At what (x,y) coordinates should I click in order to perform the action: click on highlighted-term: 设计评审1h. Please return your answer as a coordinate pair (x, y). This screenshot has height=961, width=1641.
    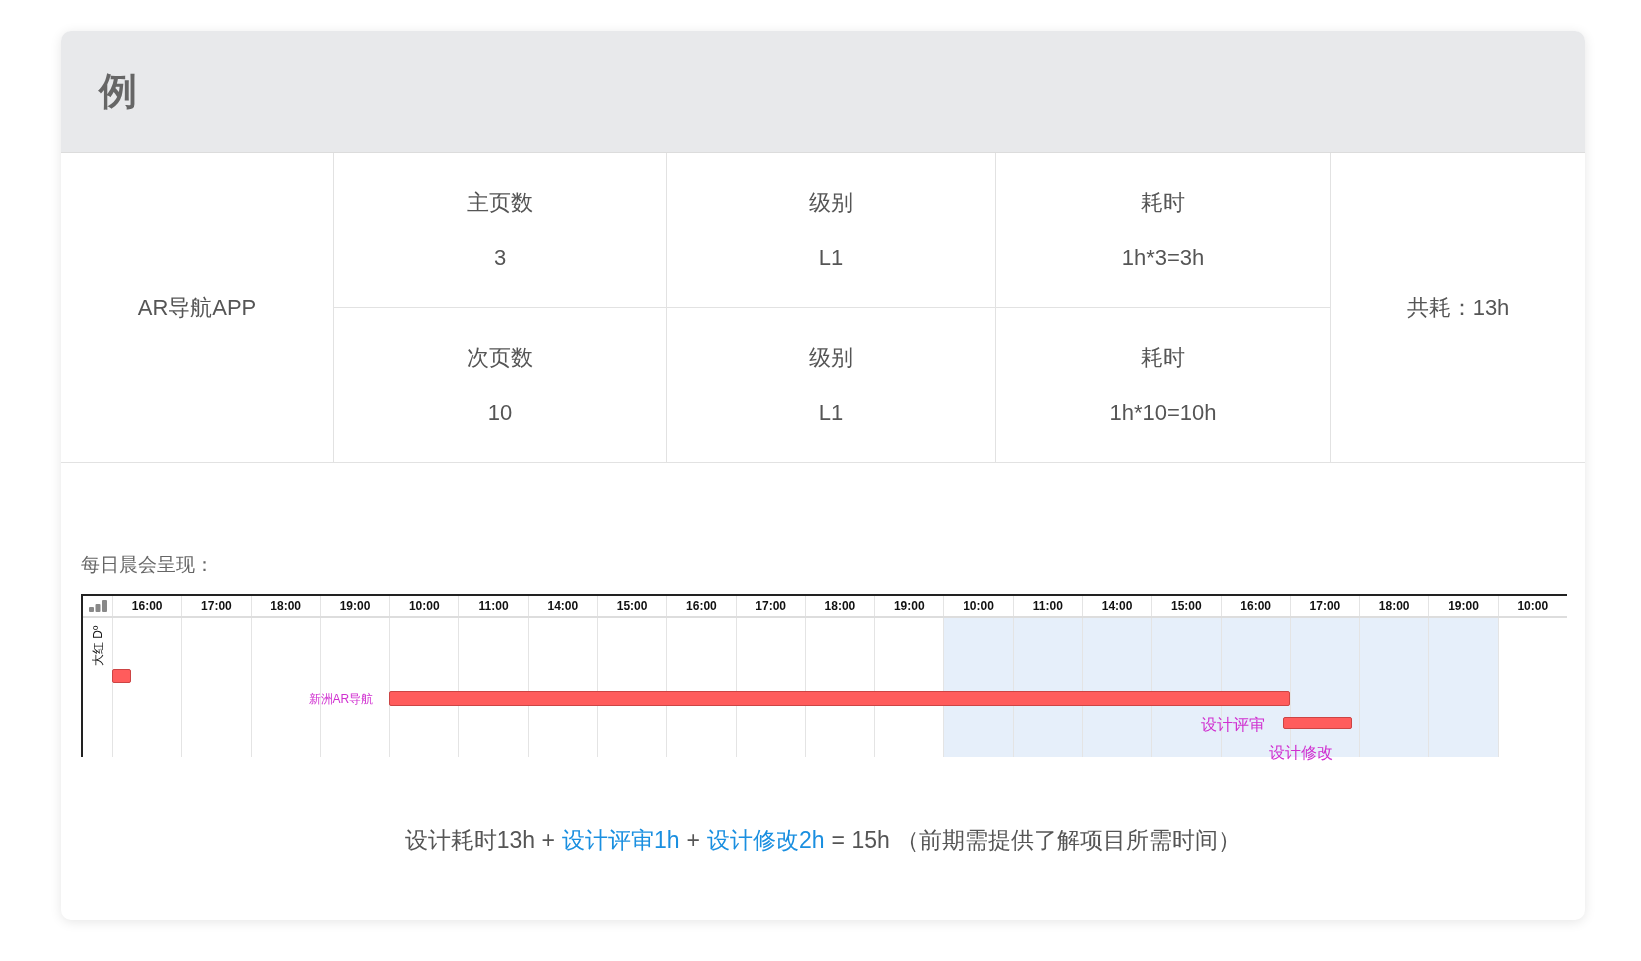
    Looking at the image, I should click on (621, 840).